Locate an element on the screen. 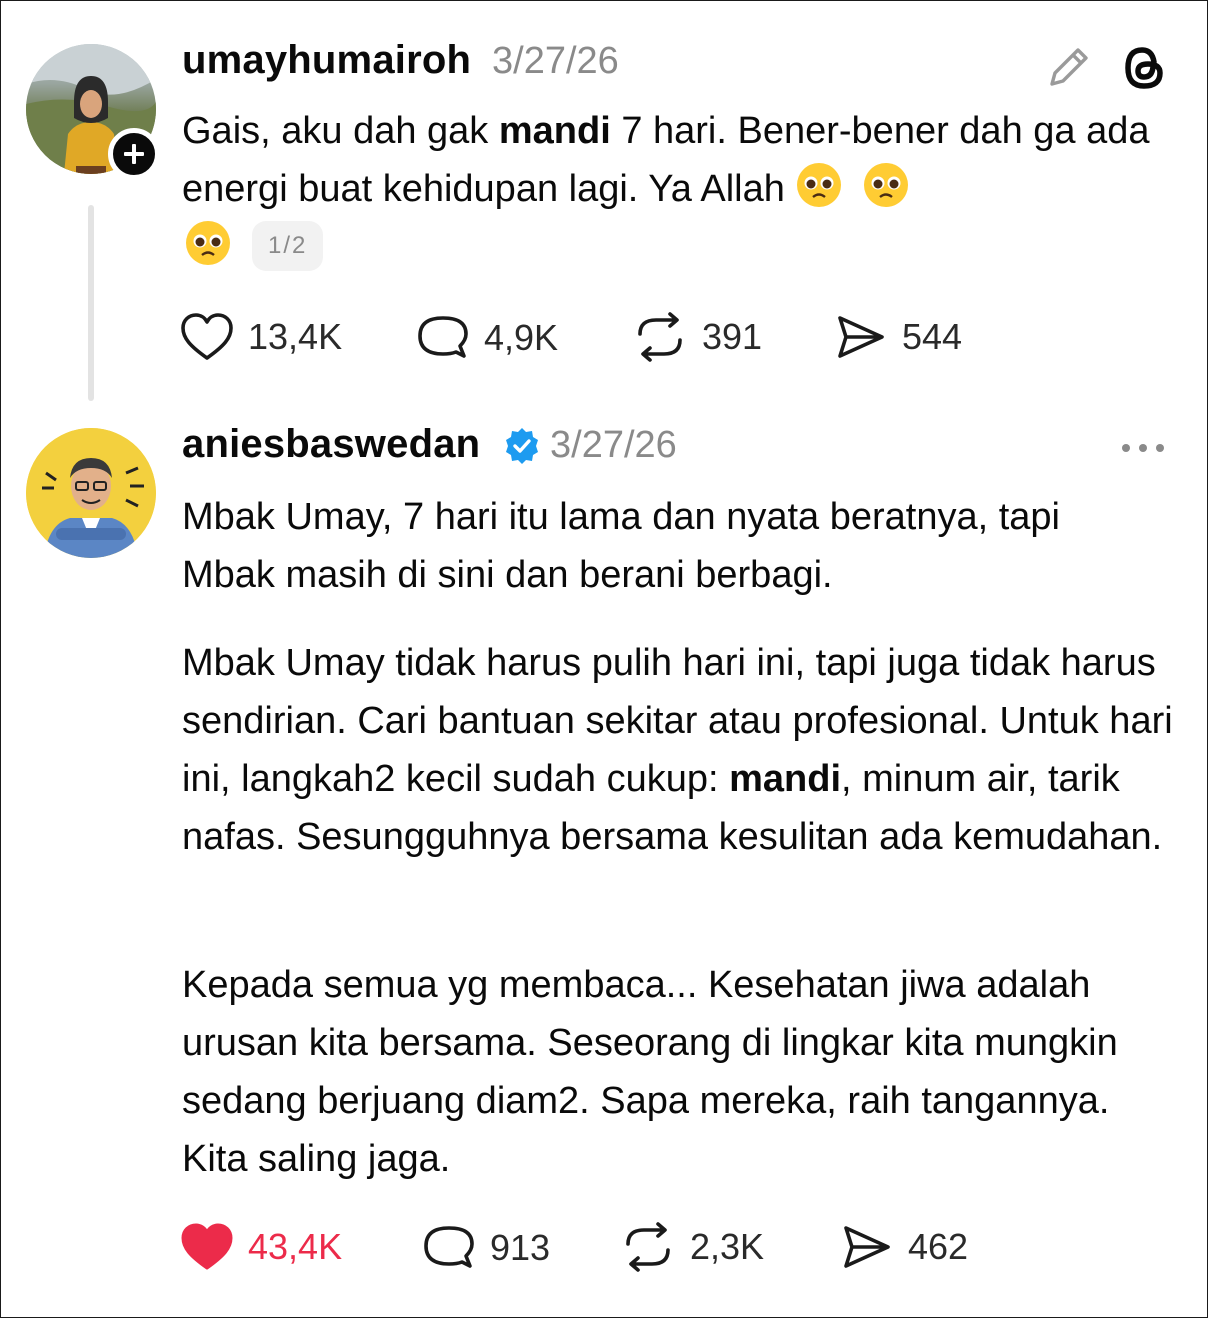 This screenshot has height=1318, width=1208. post1-text-part1: Gais, aku dah gak is located at coordinates (340, 131).